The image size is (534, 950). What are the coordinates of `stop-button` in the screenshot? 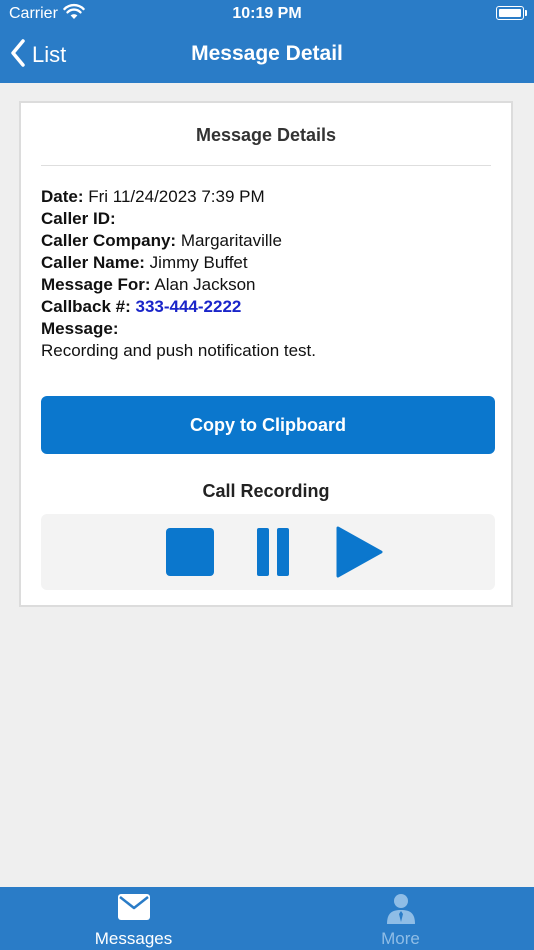 It's located at (190, 552).